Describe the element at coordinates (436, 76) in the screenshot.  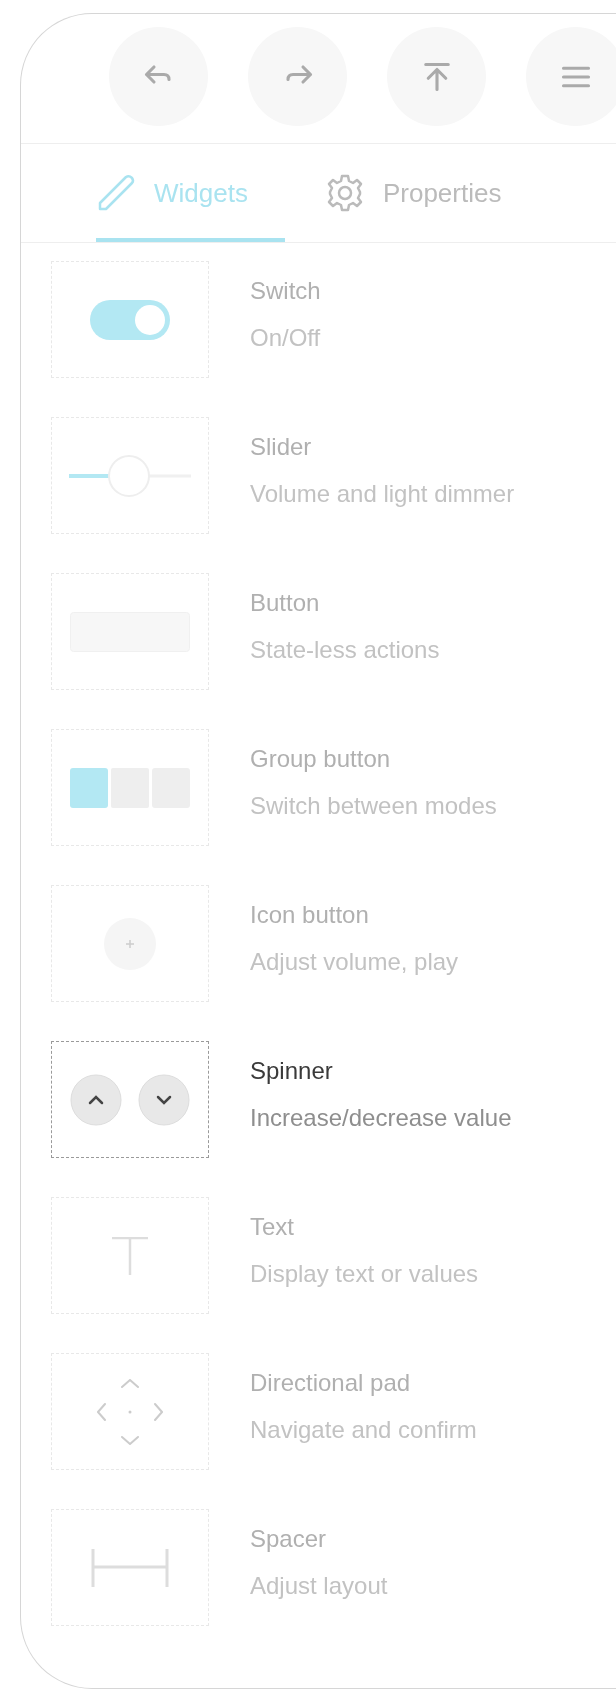
I see `upload-icon` at that location.